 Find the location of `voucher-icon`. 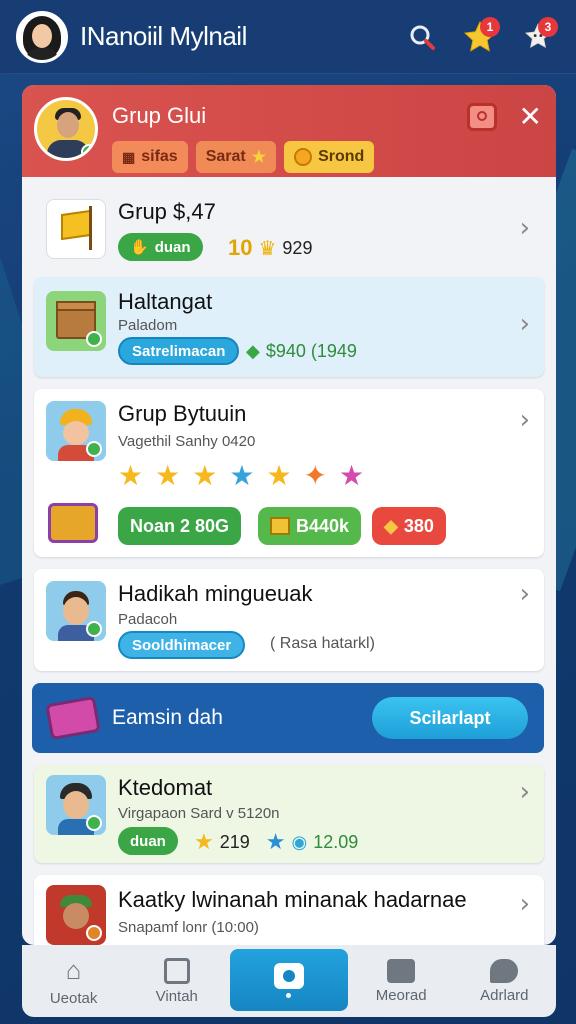

voucher-icon is located at coordinates (73, 718).